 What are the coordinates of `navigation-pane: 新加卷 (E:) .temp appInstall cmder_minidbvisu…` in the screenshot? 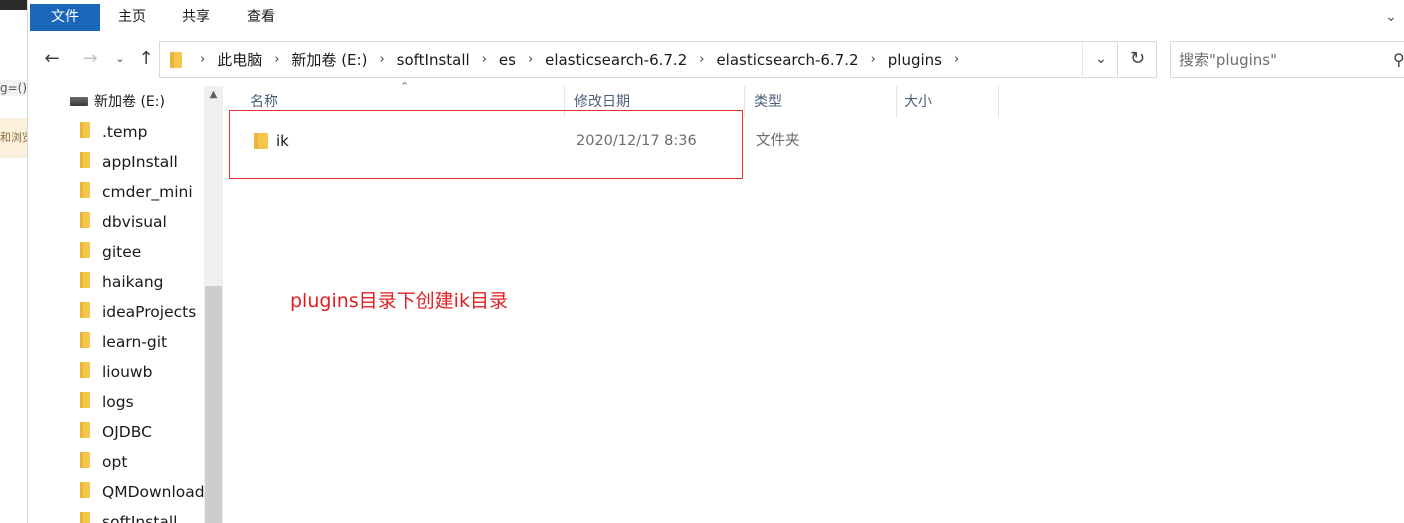 It's located at (126, 304).